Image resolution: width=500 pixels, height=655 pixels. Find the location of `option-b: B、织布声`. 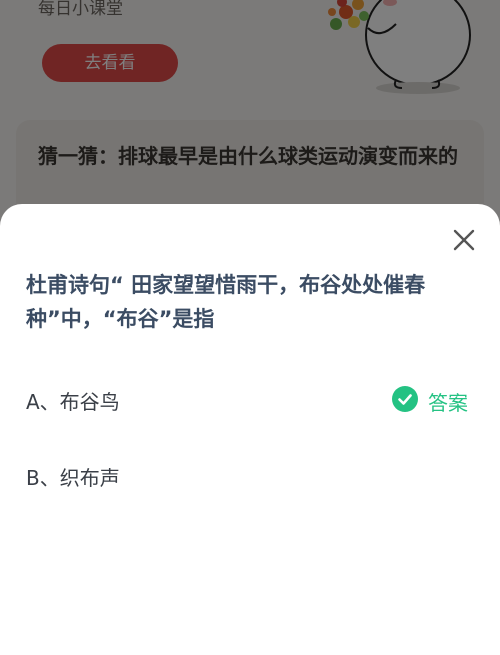

option-b: B、织布声 is located at coordinates (73, 476).